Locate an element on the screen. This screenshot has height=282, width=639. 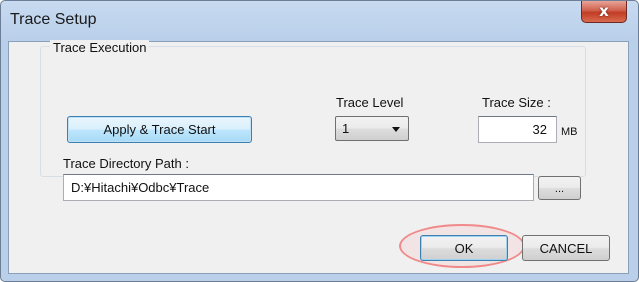
trace-directory-input: D:¥Hitachi¥Odbc¥Trace is located at coordinates (298, 187).